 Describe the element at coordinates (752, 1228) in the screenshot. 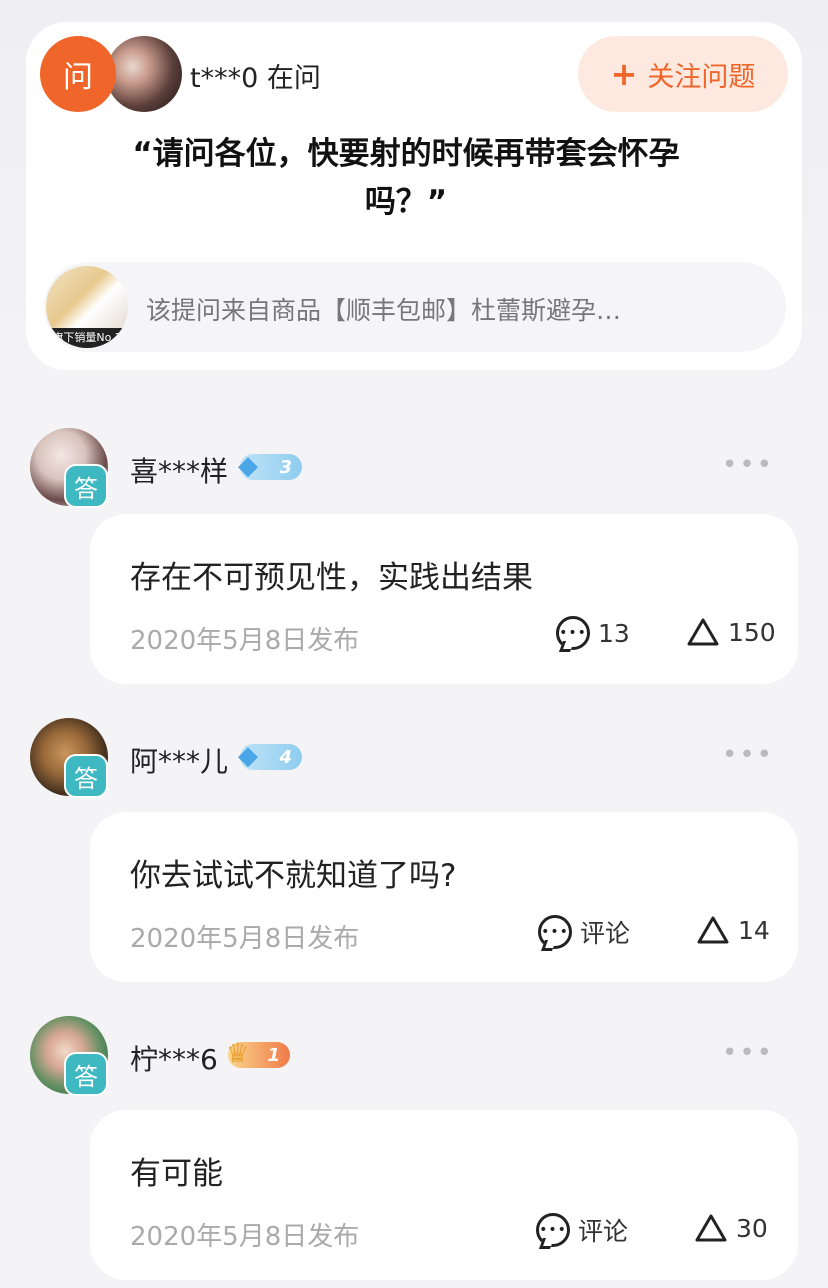

I see `like-count: 30` at that location.